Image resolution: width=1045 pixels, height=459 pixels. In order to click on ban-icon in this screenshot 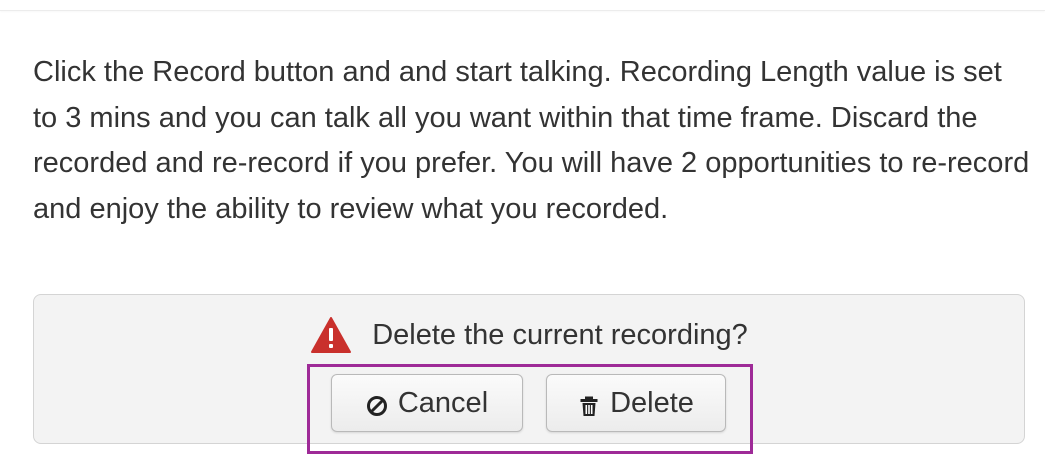, I will do `click(377, 404)`.